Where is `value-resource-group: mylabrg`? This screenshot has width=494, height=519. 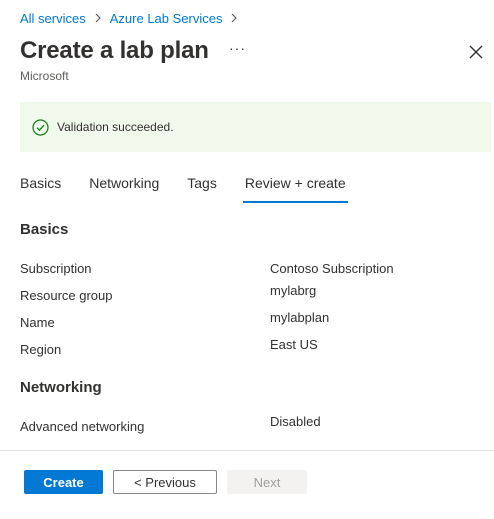
value-resource-group: mylabrg is located at coordinates (293, 290).